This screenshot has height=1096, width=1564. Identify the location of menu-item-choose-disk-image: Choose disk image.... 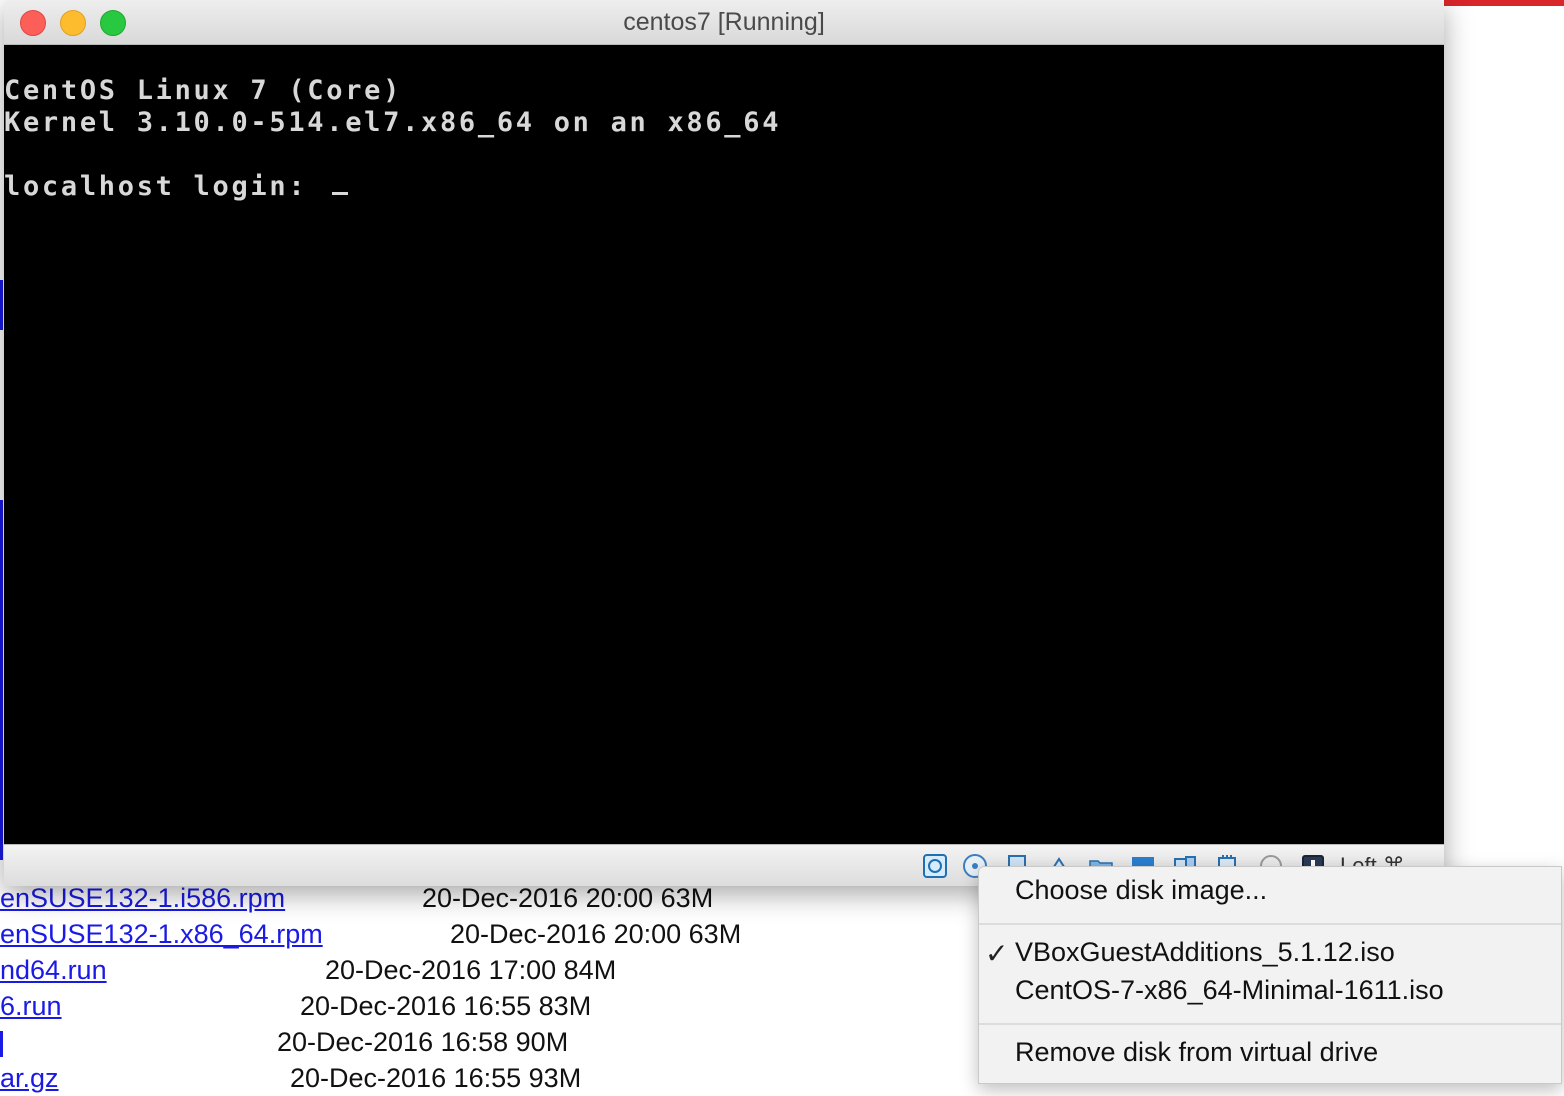
(1141, 890).